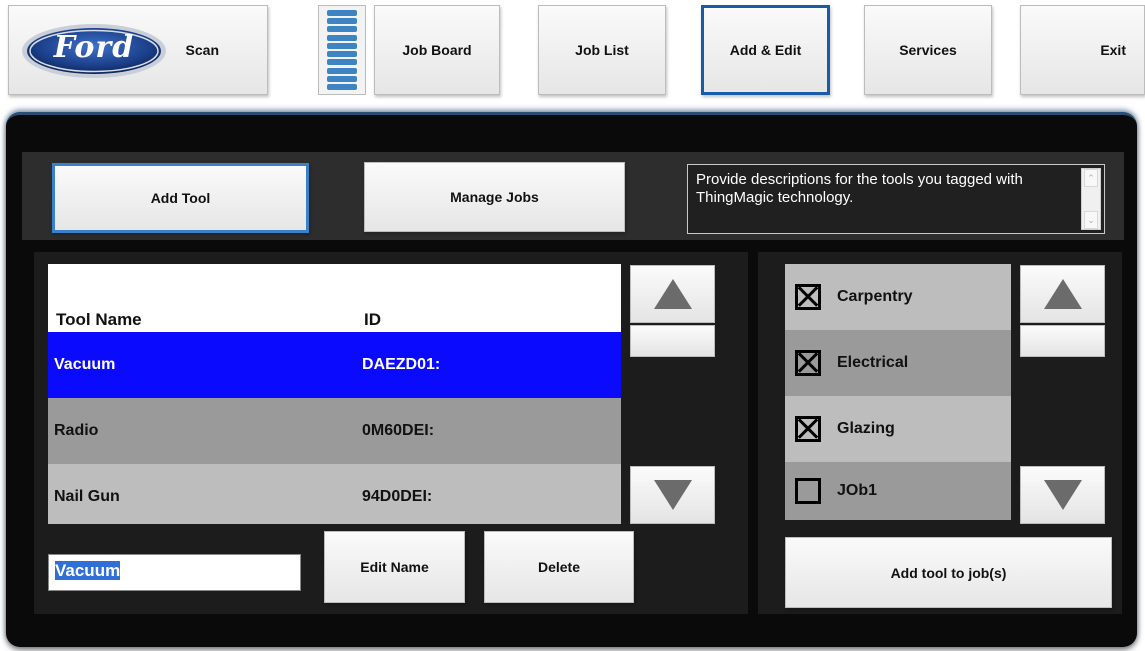  I want to click on edit-name-label: Edit Name, so click(394, 567).